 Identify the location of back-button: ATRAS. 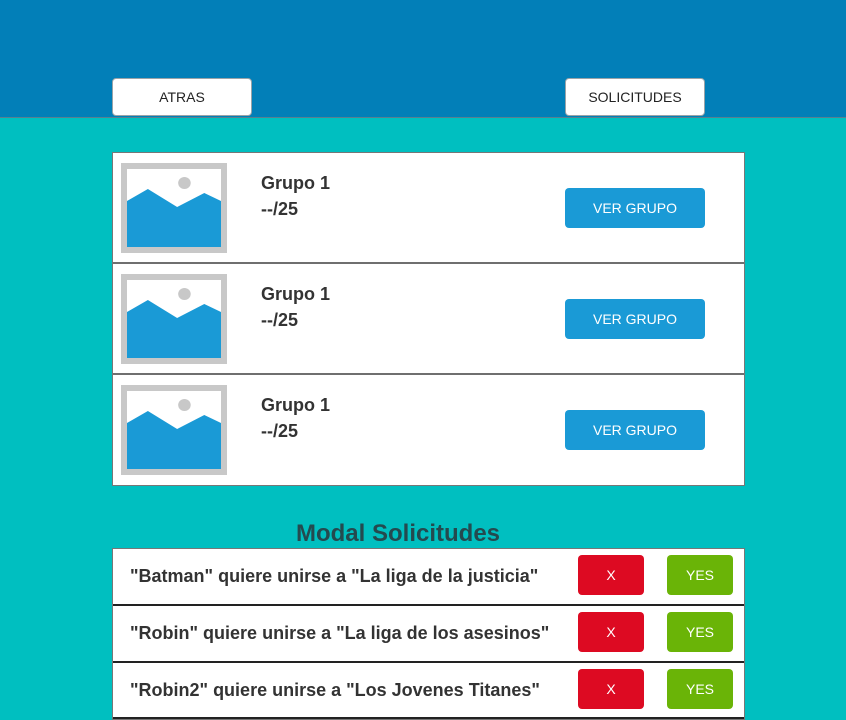
(182, 97).